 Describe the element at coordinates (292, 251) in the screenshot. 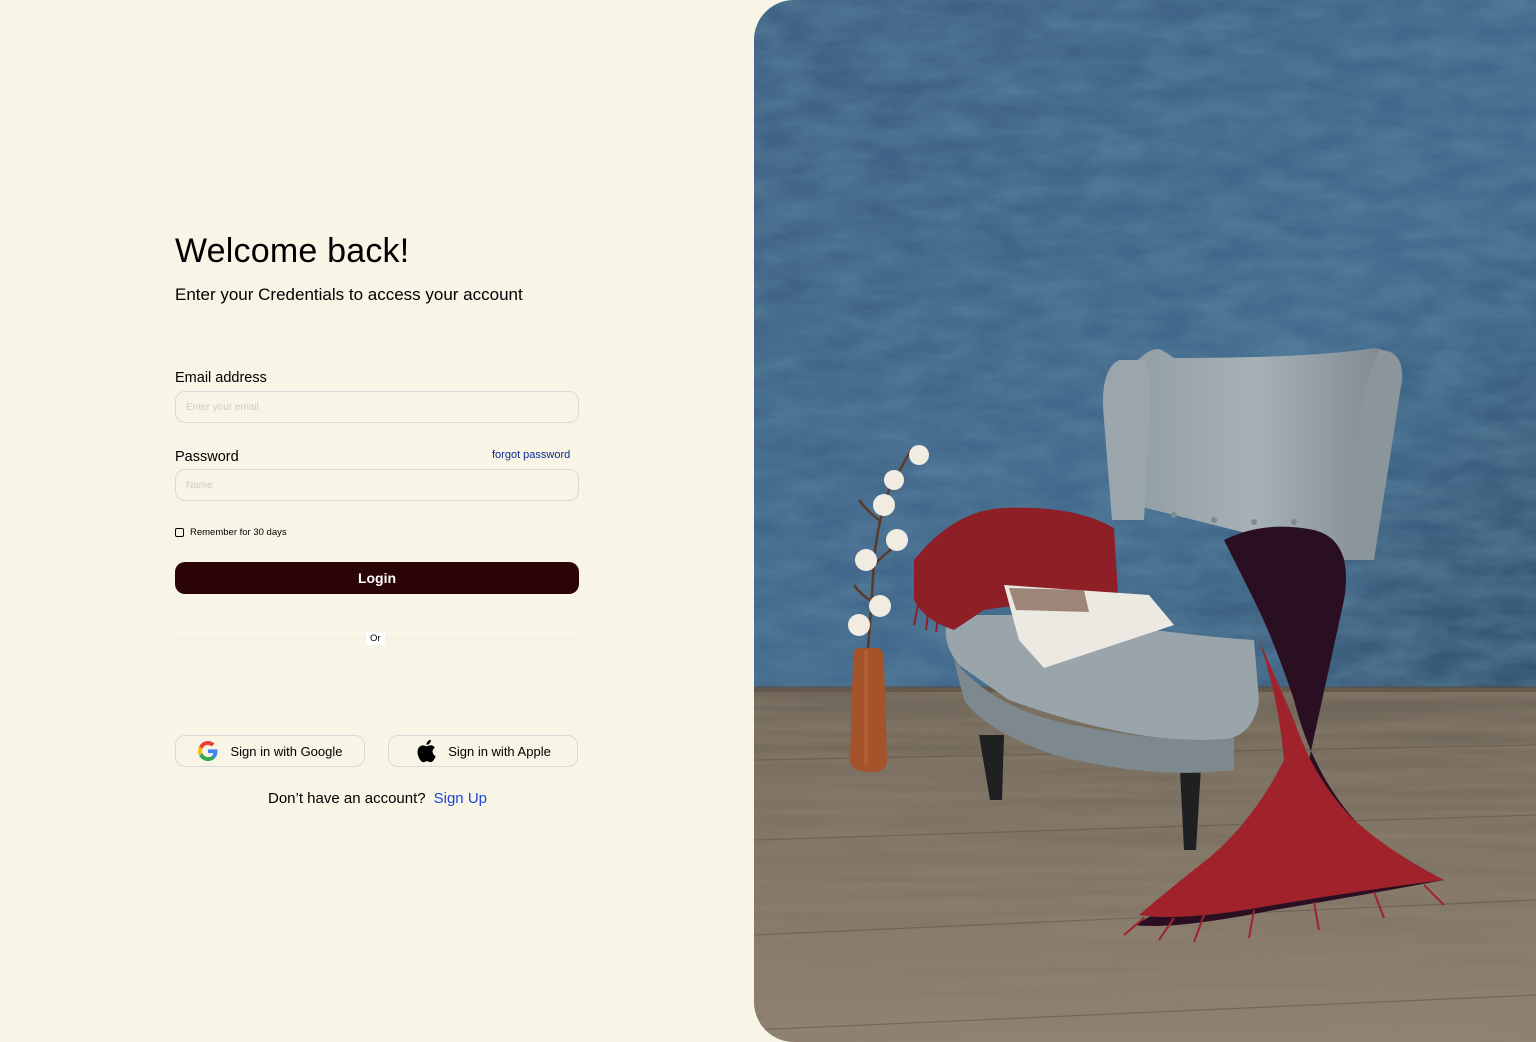

I see `page-title: Welcome back!` at that location.